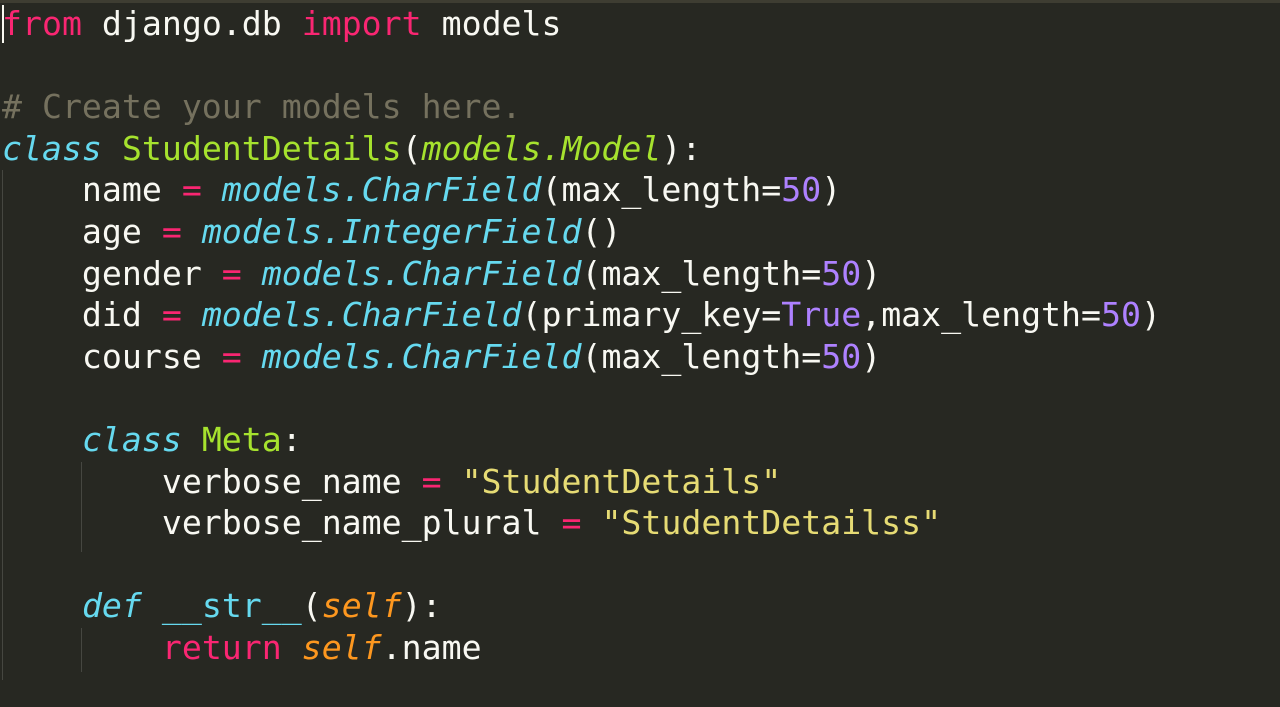  I want to click on code-line-12: verbose_name = "StudentDetails", so click(581, 482).